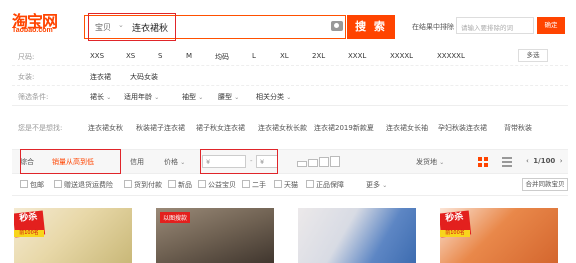 This screenshot has width=576, height=263. What do you see at coordinates (433, 27) in the screenshot?
I see `exclude-label: 在结果中排除` at bounding box center [433, 27].